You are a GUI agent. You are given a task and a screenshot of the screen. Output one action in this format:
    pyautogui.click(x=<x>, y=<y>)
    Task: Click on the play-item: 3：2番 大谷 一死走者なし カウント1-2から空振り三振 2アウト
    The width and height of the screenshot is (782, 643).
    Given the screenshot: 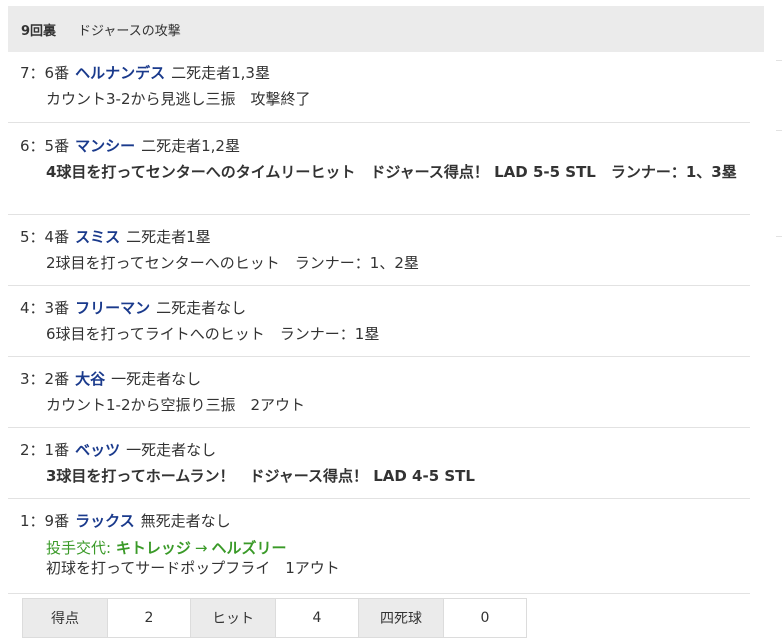 What is the action you would take?
    pyautogui.click(x=379, y=392)
    